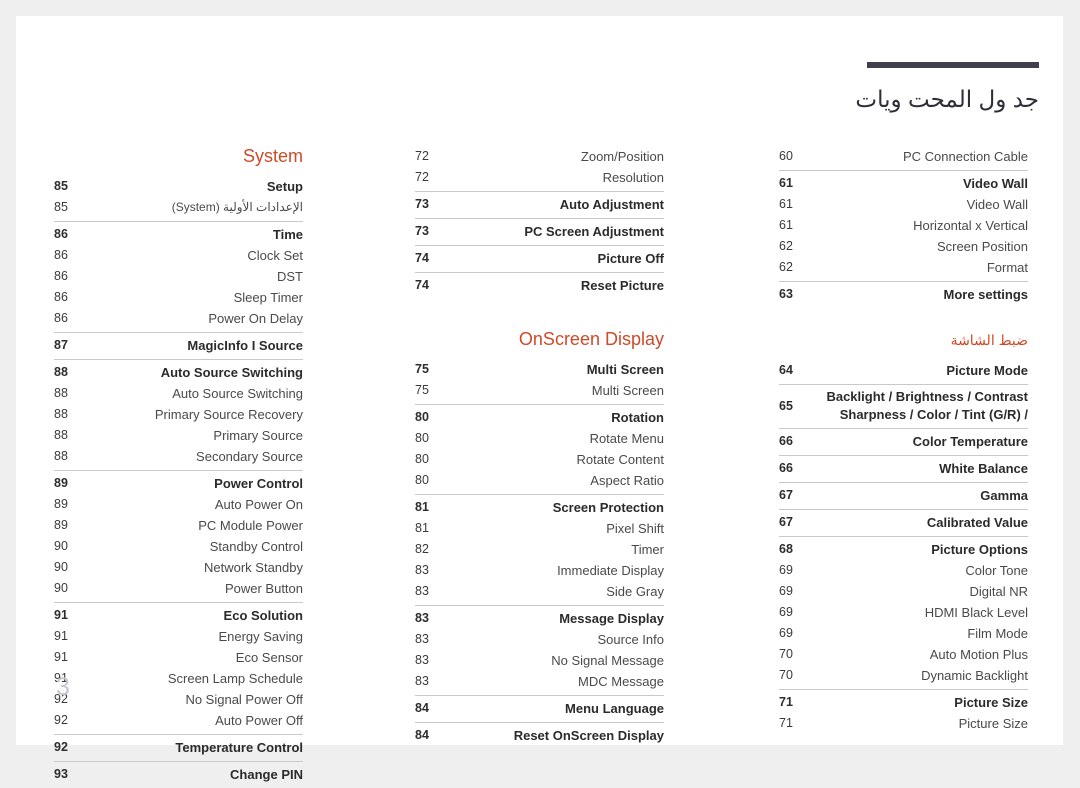 The image size is (1080, 788). What do you see at coordinates (631, 639) in the screenshot?
I see `toc-entry-label: Source Info` at bounding box center [631, 639].